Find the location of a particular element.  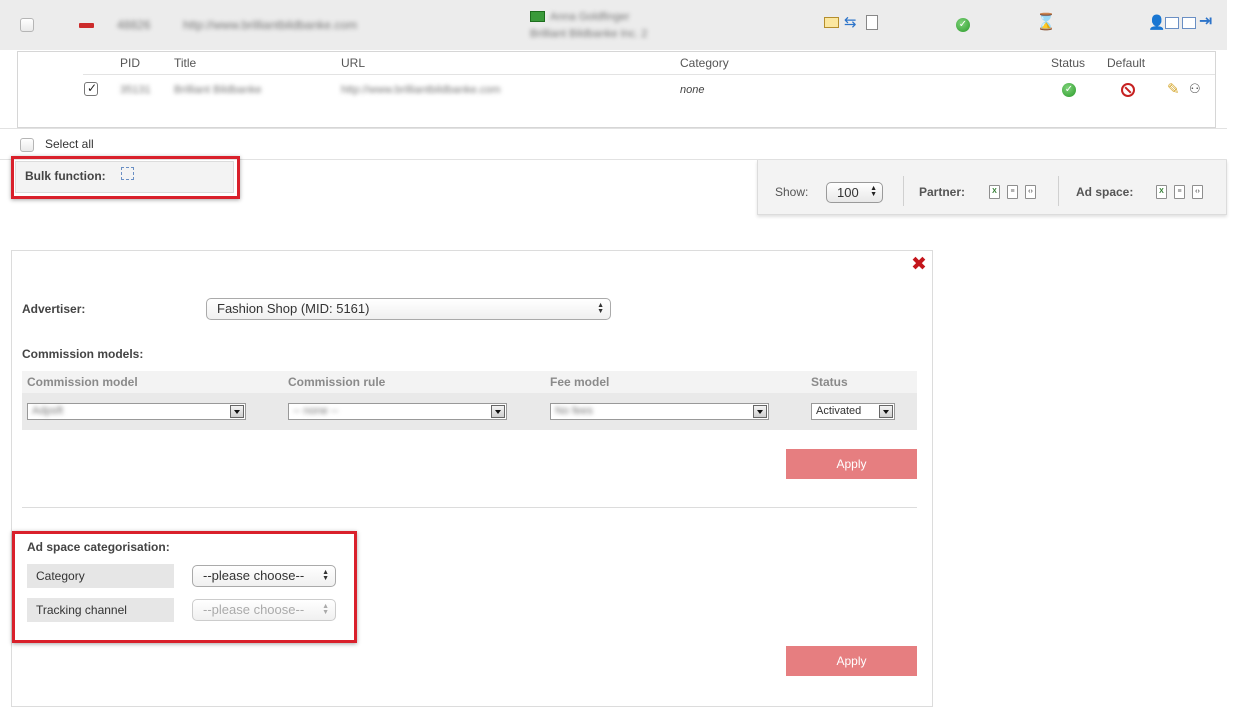

col-header-status: Status is located at coordinates (1068, 63).